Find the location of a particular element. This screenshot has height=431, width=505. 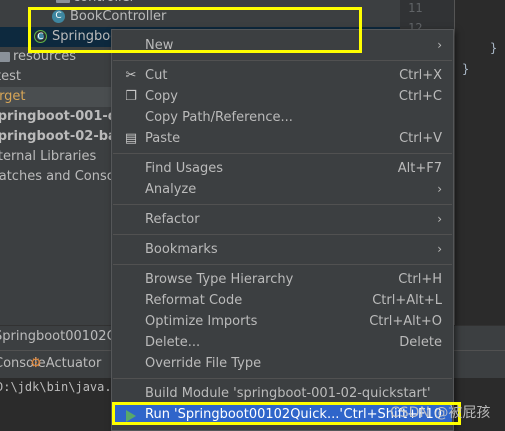

menu-item-reformat-code: Reformat Code Ctrl+Alt+L is located at coordinates (282, 300).